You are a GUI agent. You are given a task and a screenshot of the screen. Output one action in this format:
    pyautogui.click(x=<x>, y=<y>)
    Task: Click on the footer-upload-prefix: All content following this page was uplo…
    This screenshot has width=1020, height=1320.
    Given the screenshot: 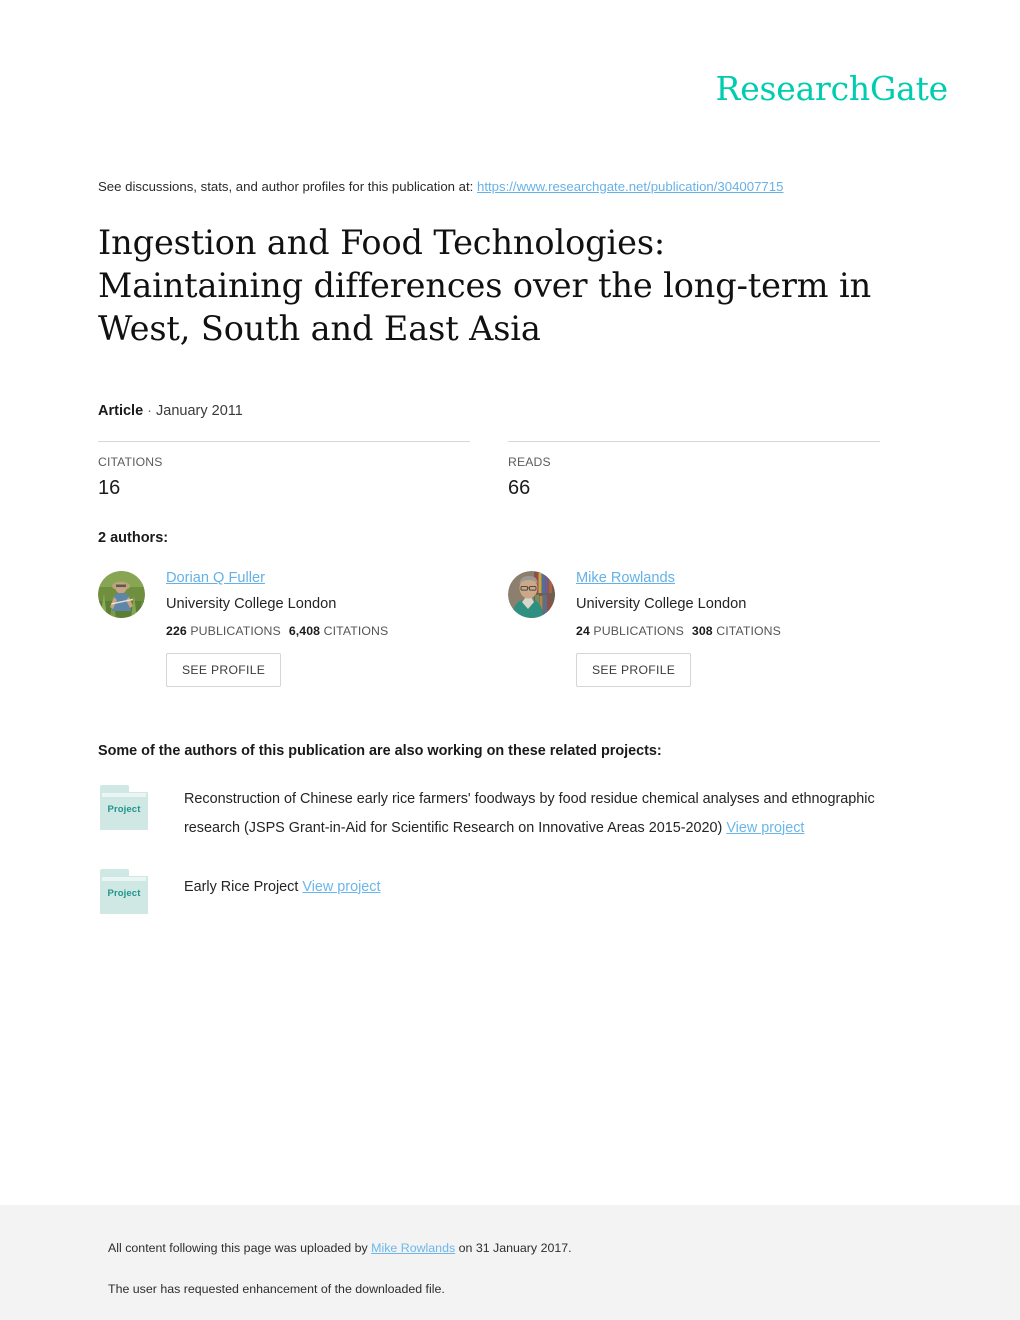 What is the action you would take?
    pyautogui.click(x=240, y=1248)
    